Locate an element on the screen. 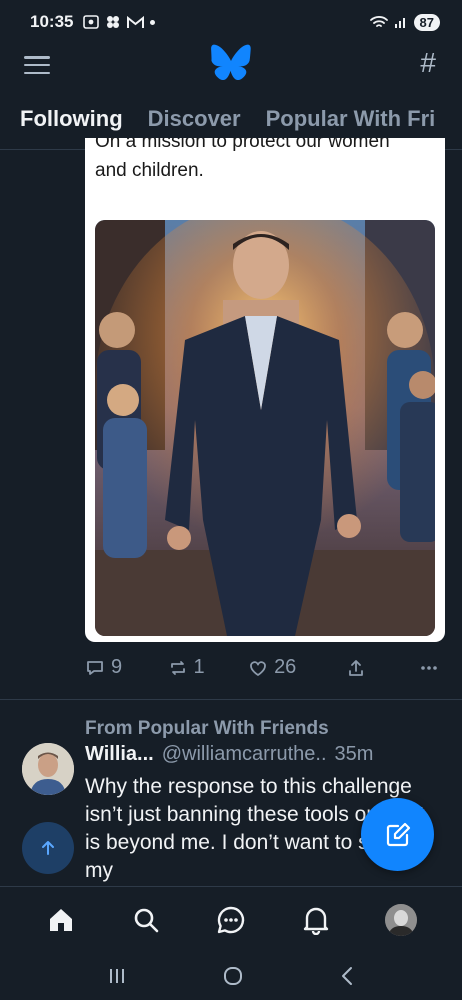 Image resolution: width=462 pixels, height=1000 pixels. back-icon is located at coordinates (347, 976).